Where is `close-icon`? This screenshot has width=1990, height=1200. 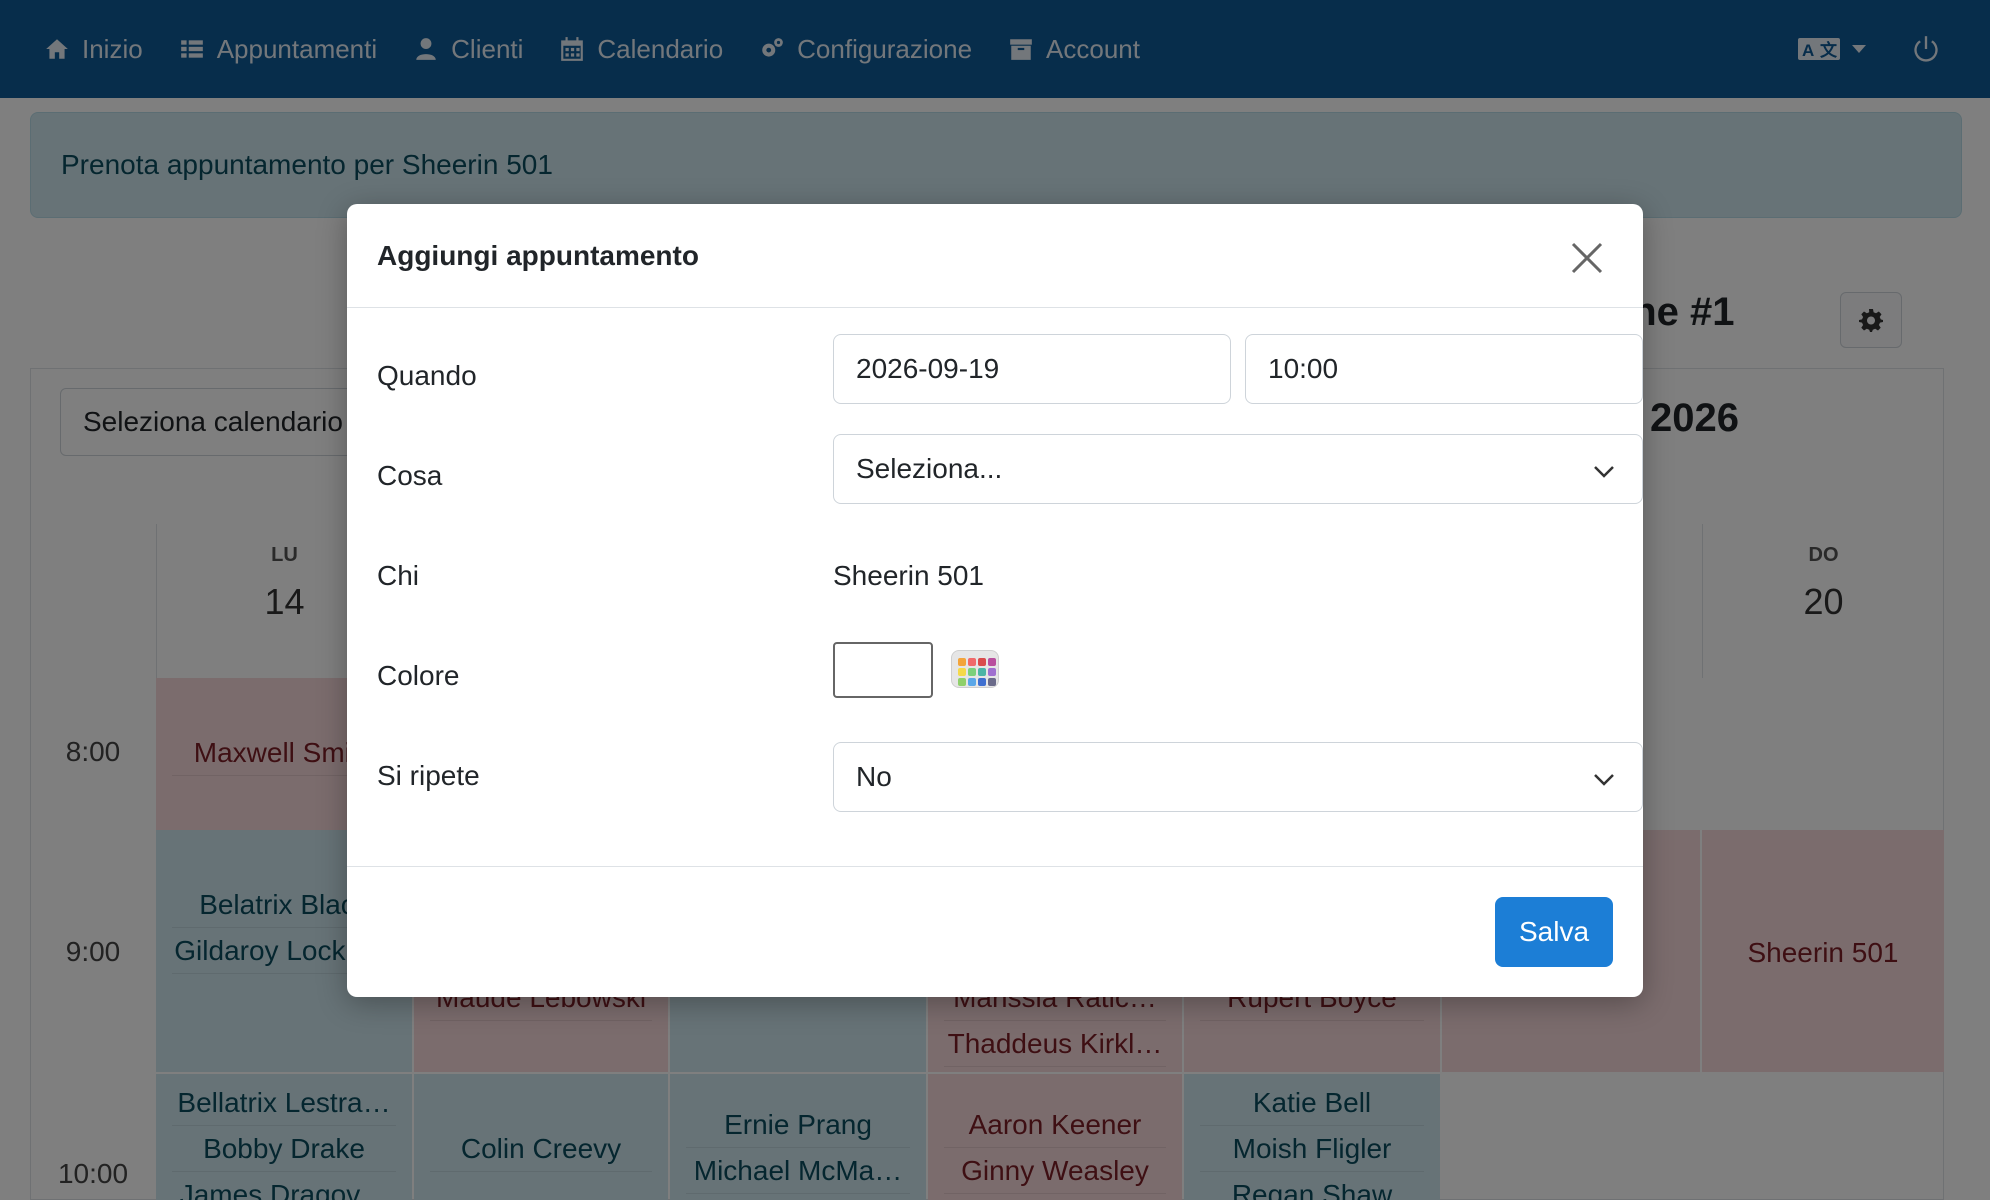 close-icon is located at coordinates (1587, 258).